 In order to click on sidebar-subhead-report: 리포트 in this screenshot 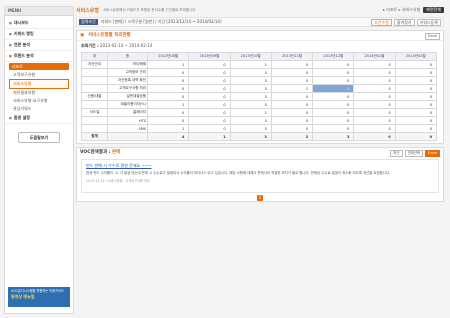, I will do `click(39, 66)`.